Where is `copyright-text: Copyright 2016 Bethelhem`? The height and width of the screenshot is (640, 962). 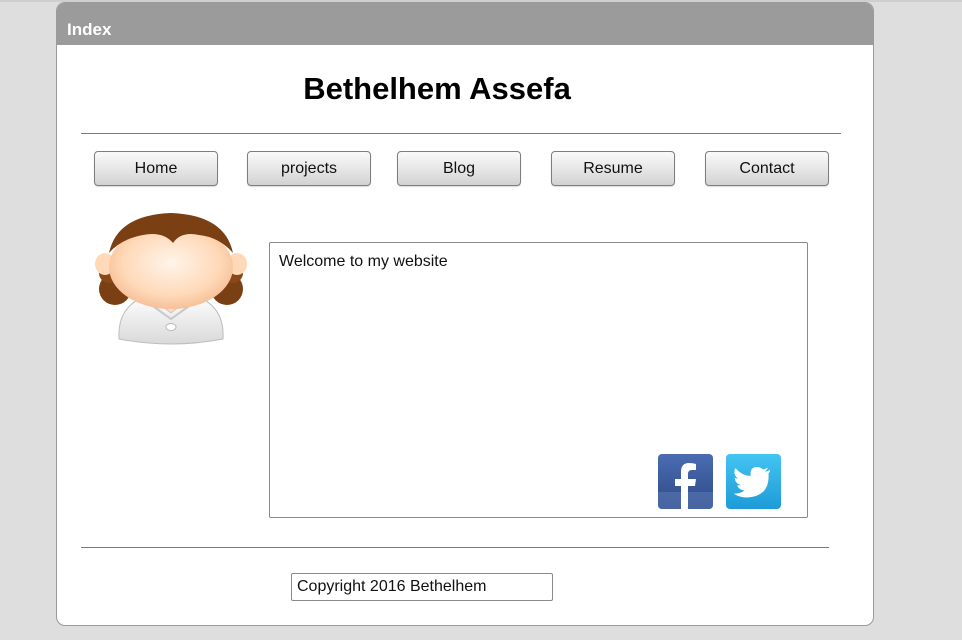
copyright-text: Copyright 2016 Bethelhem is located at coordinates (392, 586).